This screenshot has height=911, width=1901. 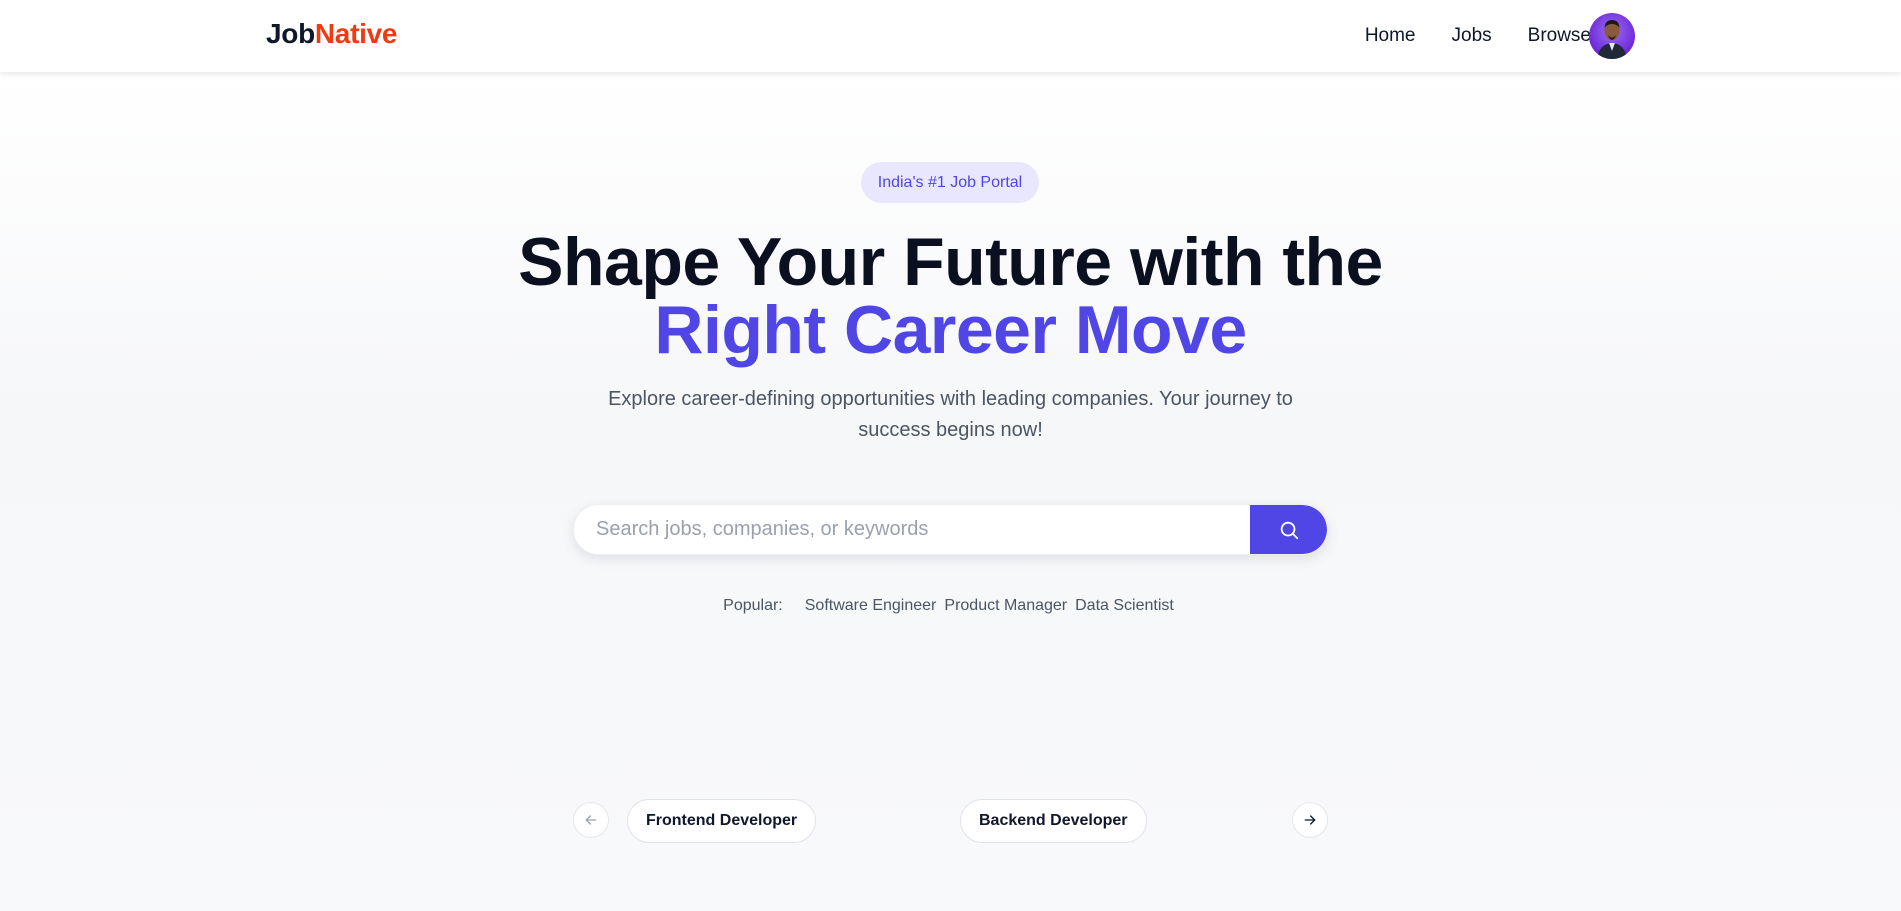 What do you see at coordinates (1124, 606) in the screenshot?
I see `popular-tag-data-scientist: Data Scientist` at bounding box center [1124, 606].